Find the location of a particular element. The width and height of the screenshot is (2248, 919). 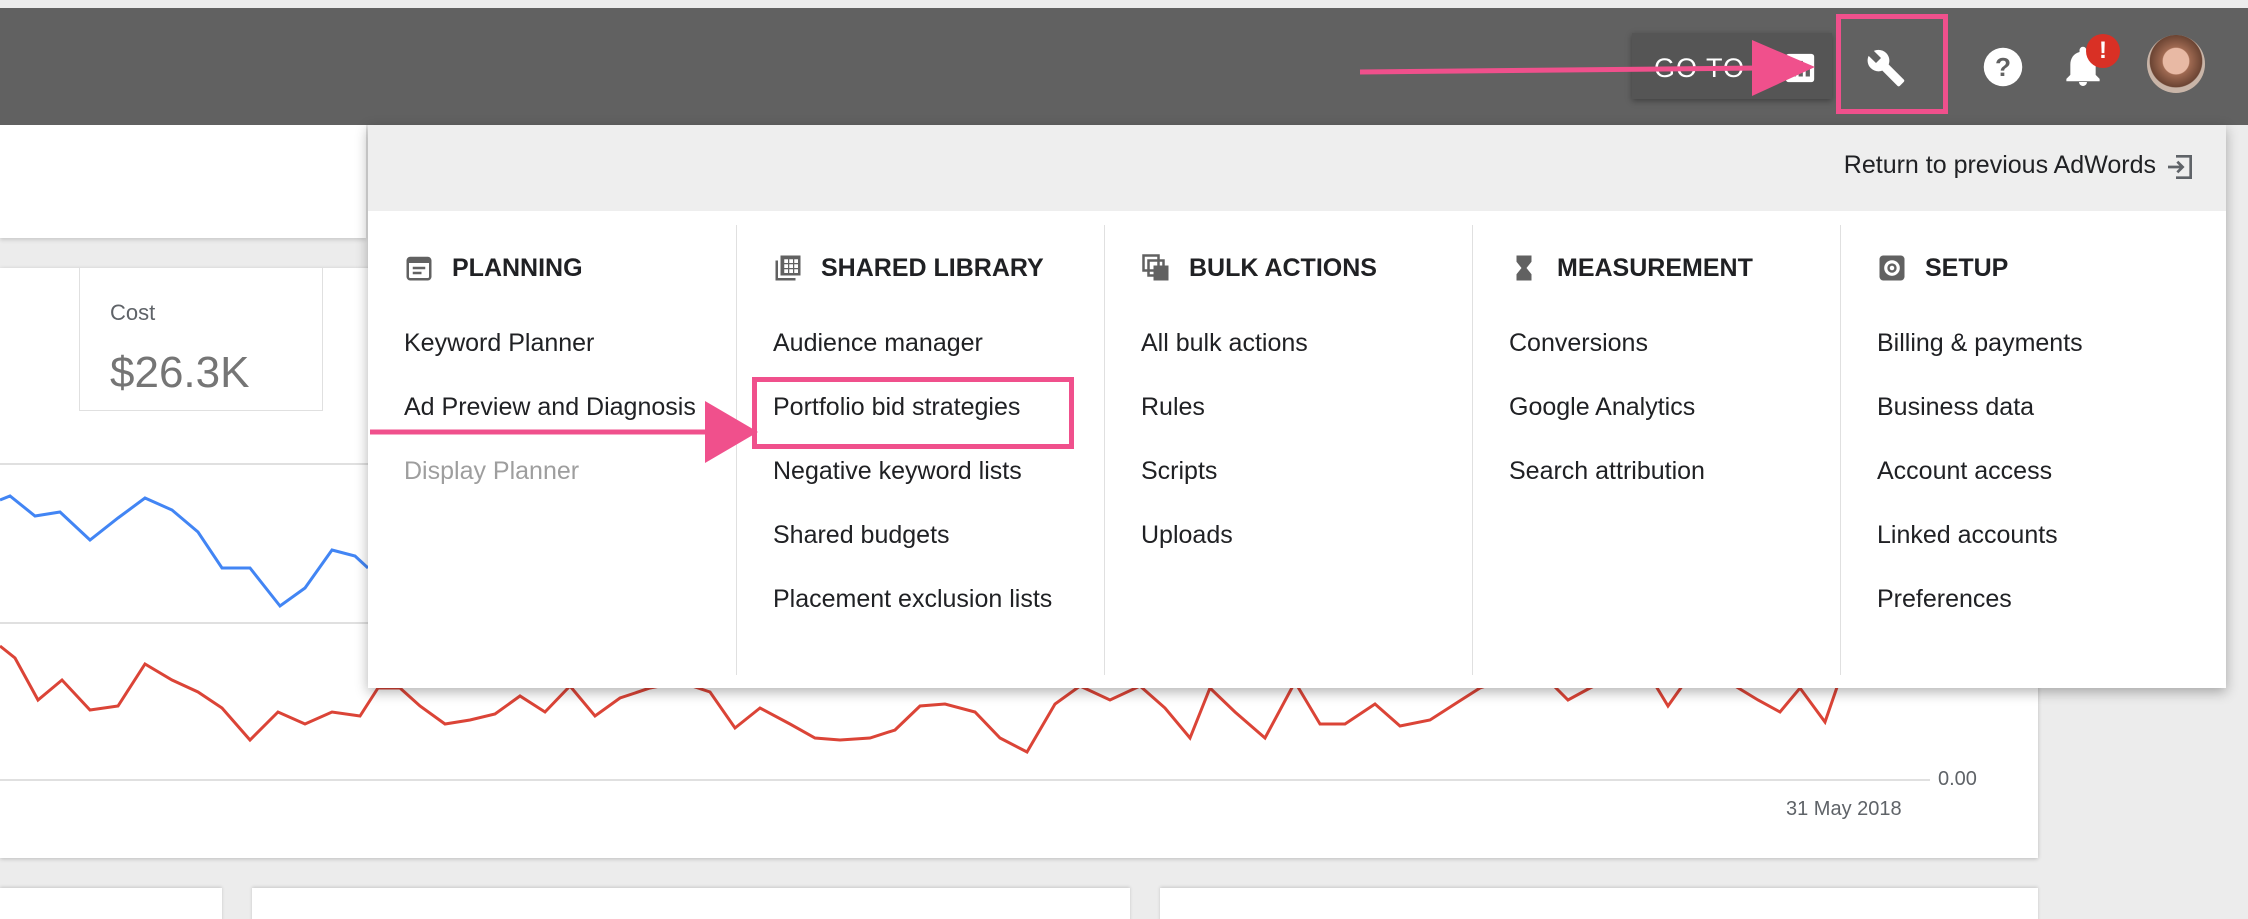

arrow-to-wrench-icon is located at coordinates (1587, 68).